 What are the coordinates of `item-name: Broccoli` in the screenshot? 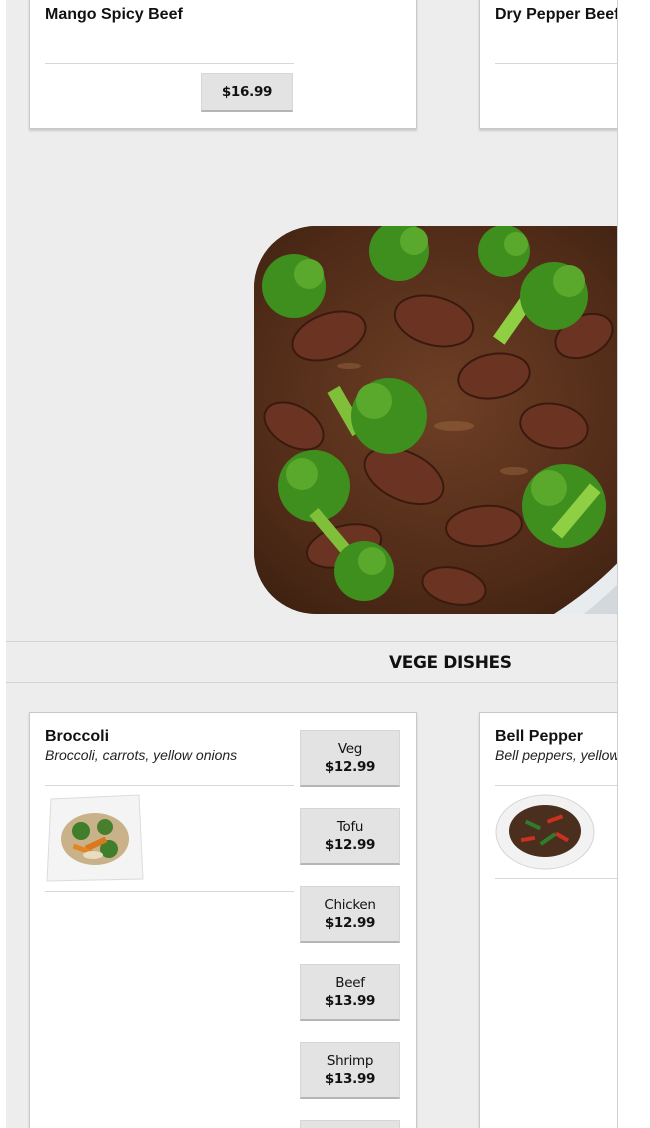 It's located at (77, 736).